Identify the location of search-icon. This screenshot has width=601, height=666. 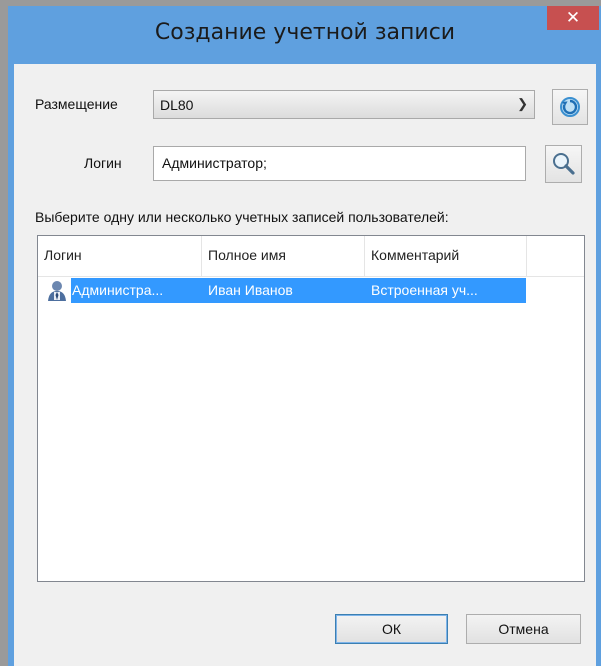
(564, 164).